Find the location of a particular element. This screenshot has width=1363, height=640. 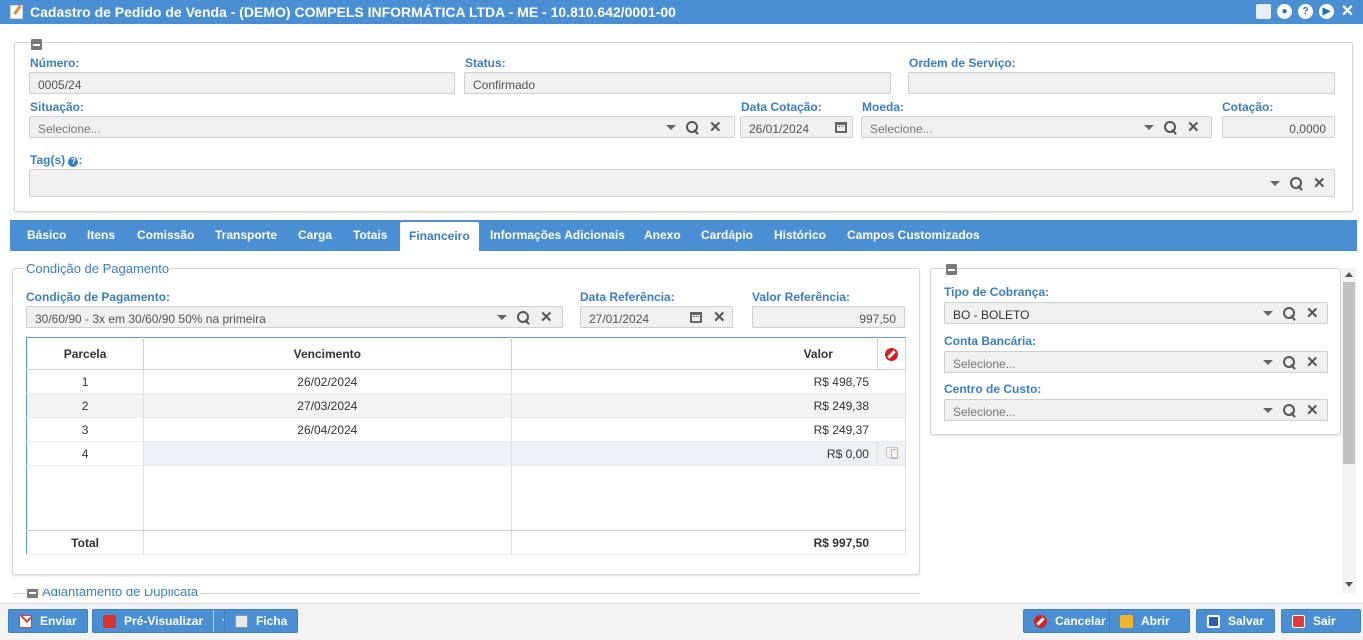

scrollbar-thumb is located at coordinates (1349, 373).